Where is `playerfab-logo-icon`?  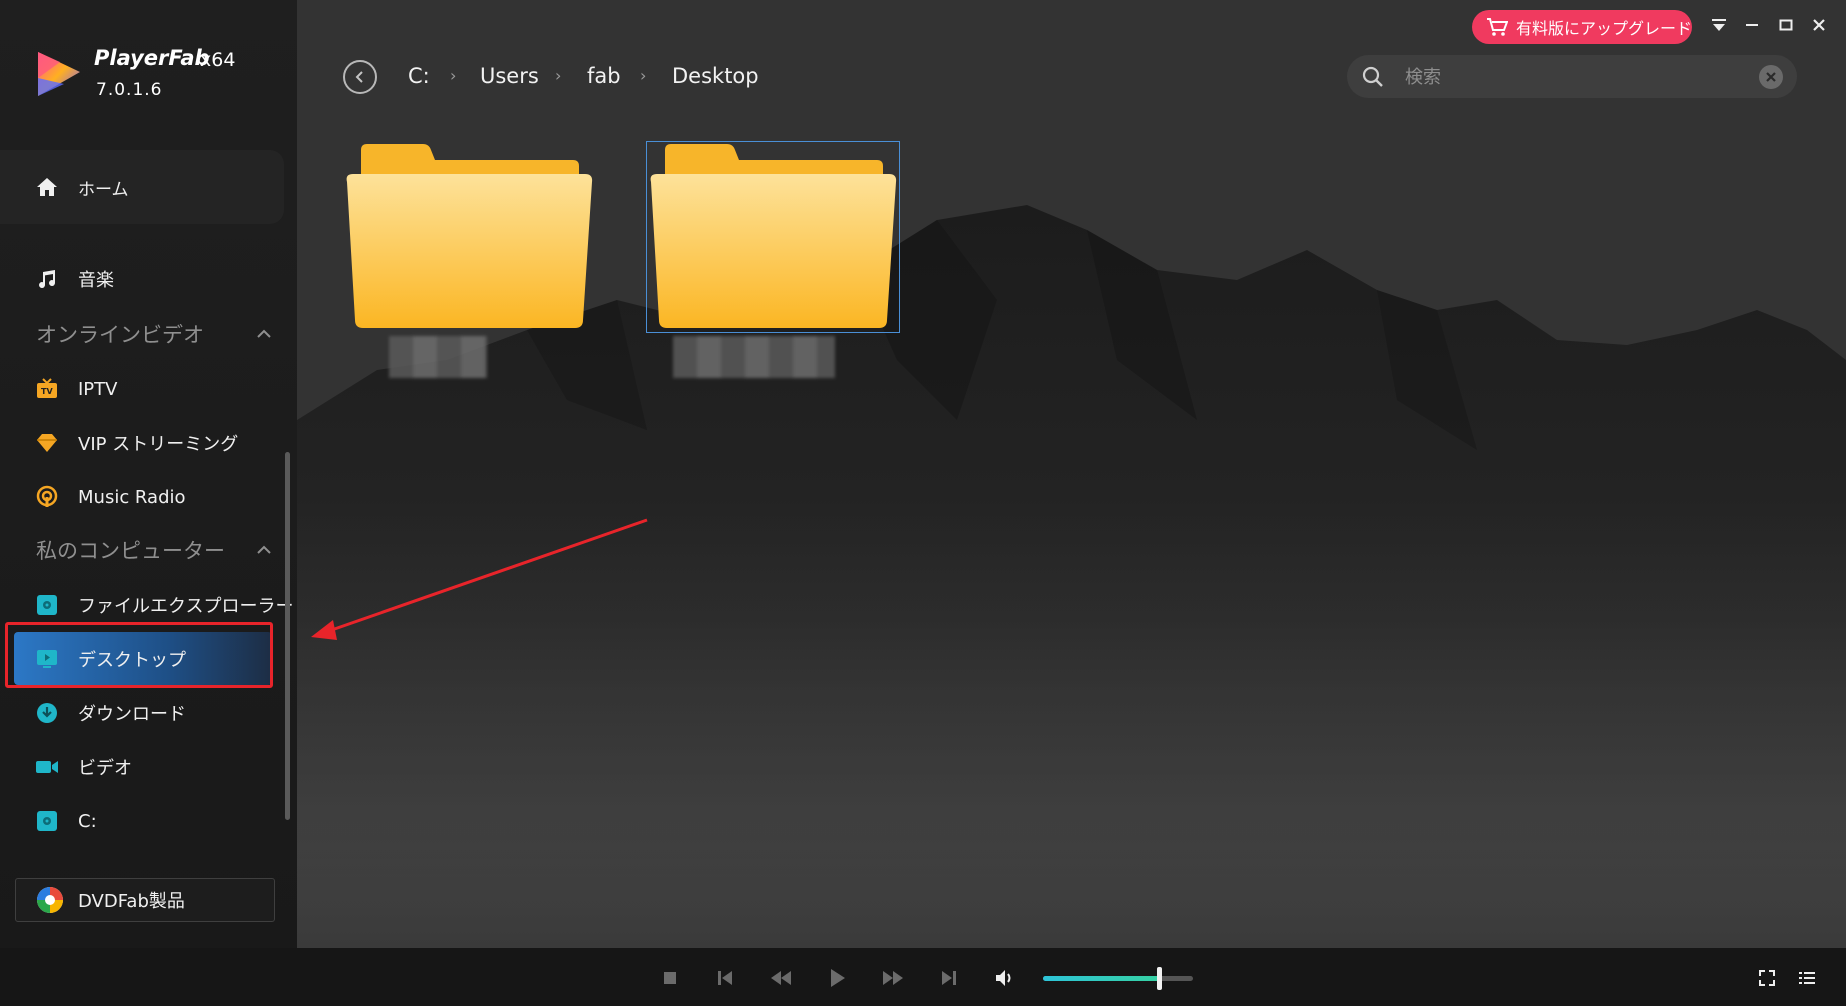 playerfab-logo-icon is located at coordinates (59, 74).